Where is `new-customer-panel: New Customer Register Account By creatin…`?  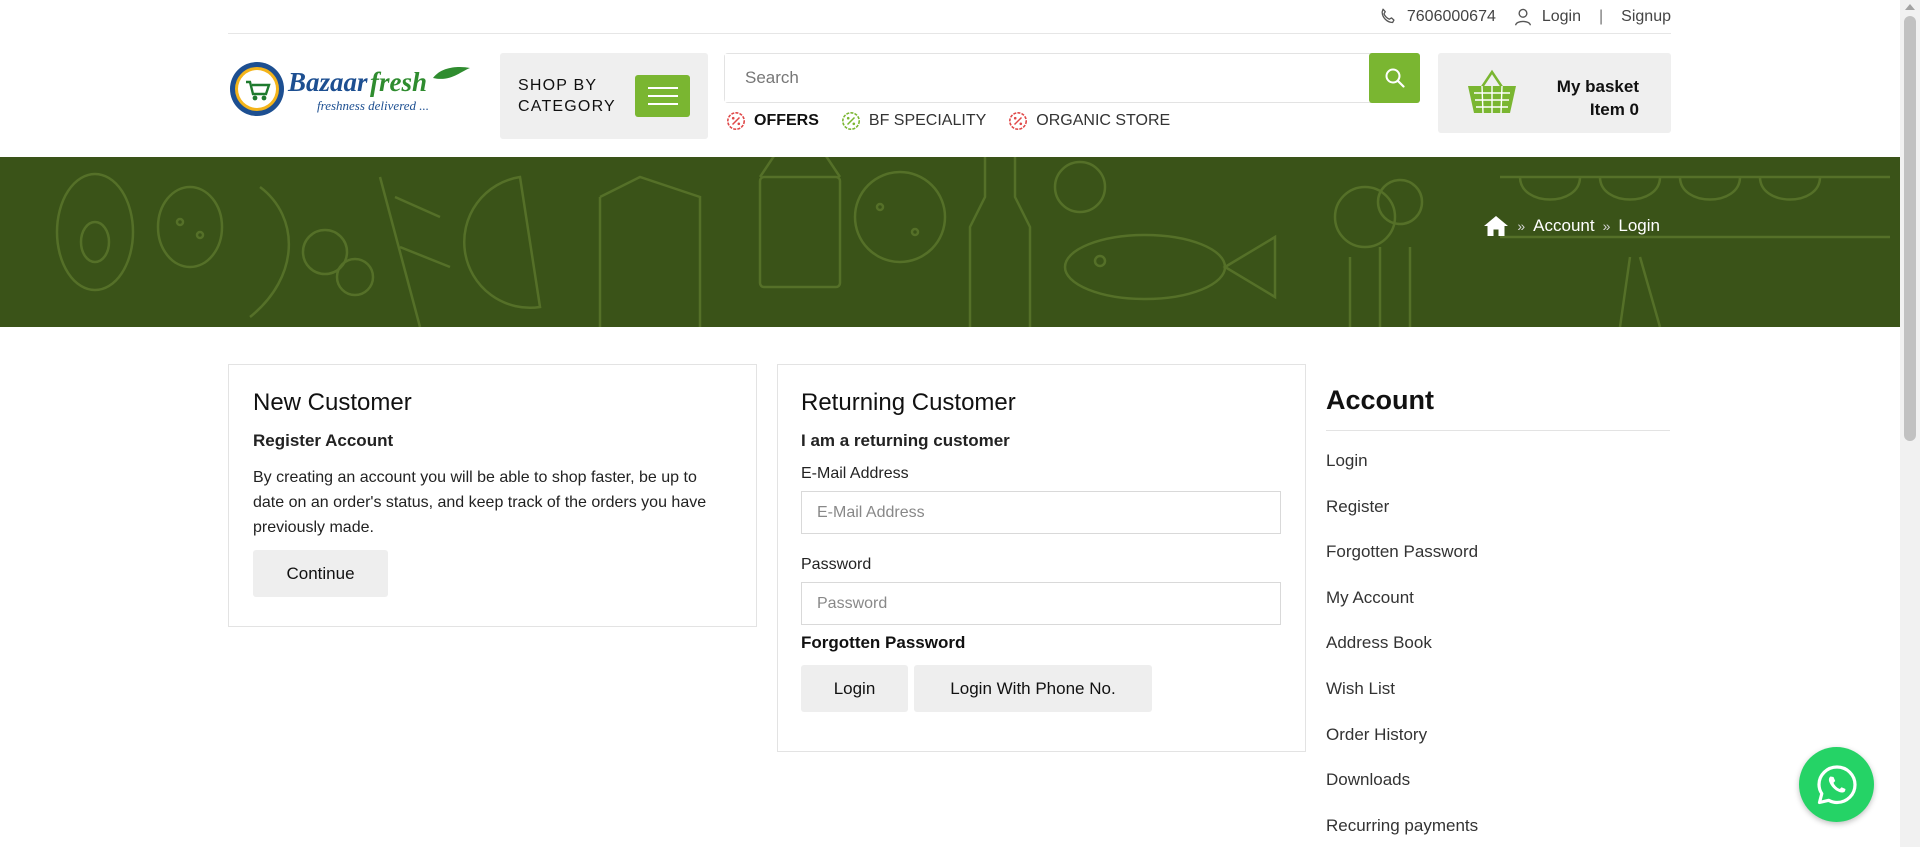 new-customer-panel: New Customer Register Account By creatin… is located at coordinates (492, 495).